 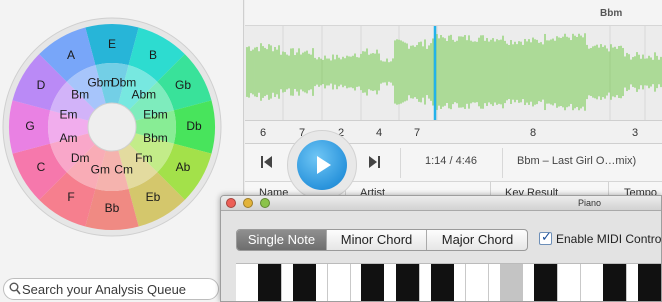 I want to click on wheel-minor-key-label: Em, so click(x=69, y=115).